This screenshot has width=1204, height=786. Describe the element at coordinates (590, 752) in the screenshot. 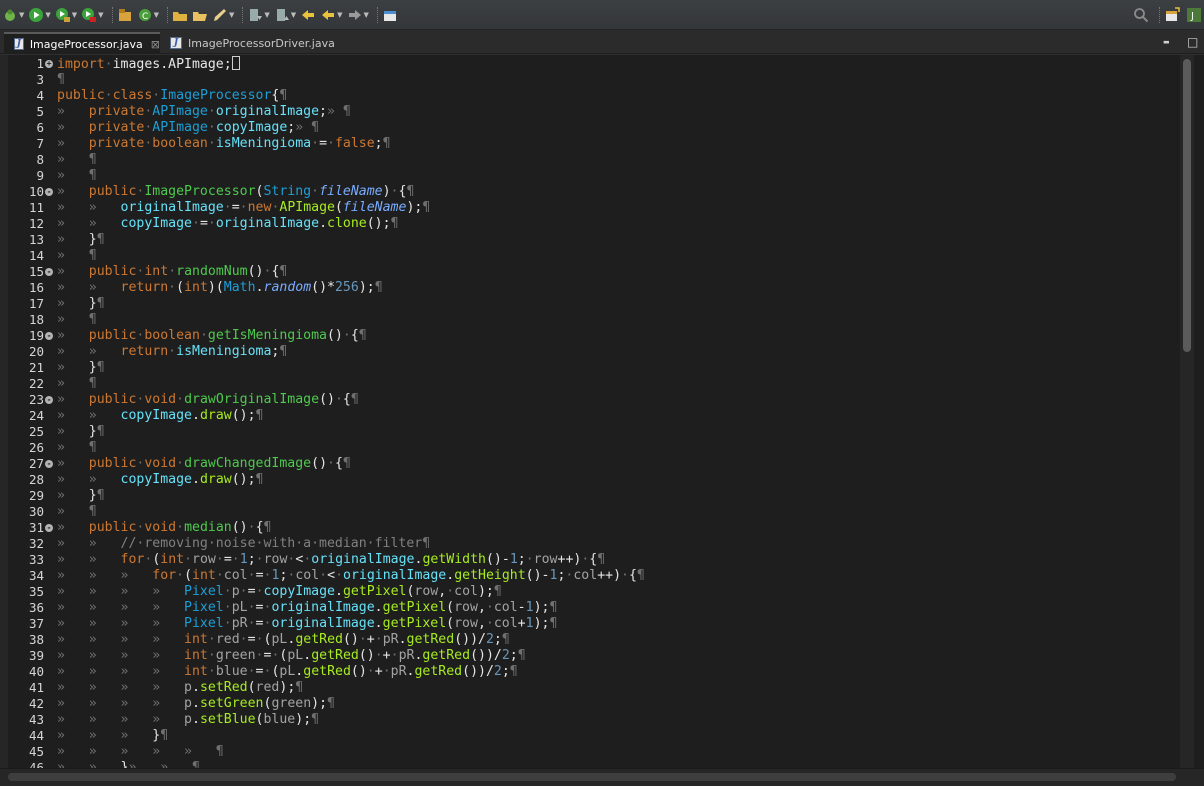

I see `code-line: 45 » » » » » ¶` at that location.